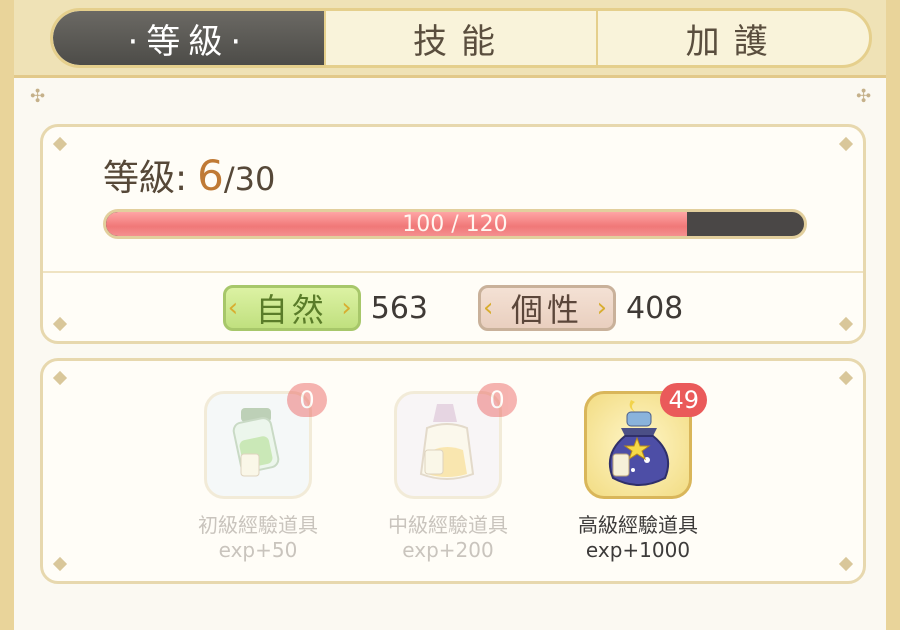 The height and width of the screenshot is (630, 900). I want to click on personality-badge: ‹ 個性 ›, so click(547, 308).